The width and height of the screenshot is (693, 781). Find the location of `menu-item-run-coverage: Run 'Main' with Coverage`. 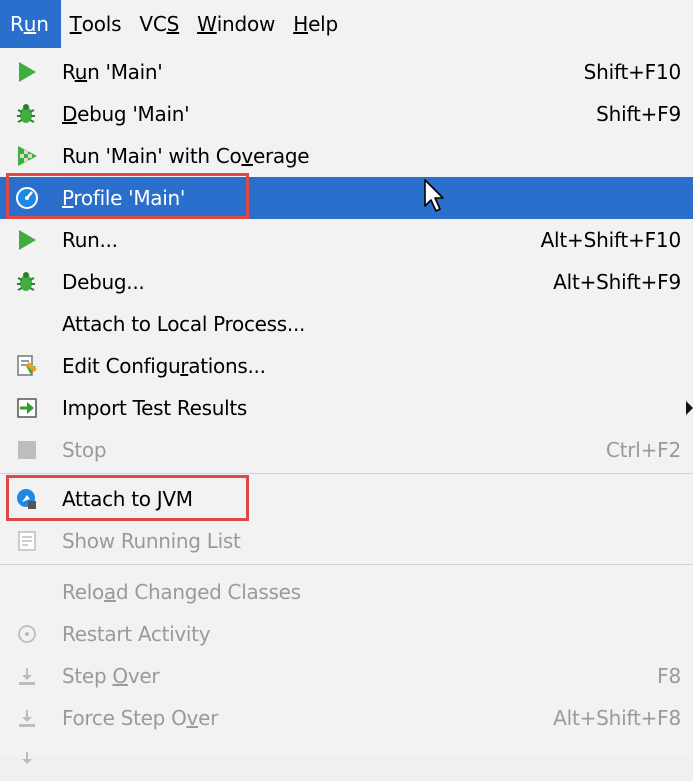

menu-item-run-coverage: Run 'Main' with Coverage is located at coordinates (346, 156).